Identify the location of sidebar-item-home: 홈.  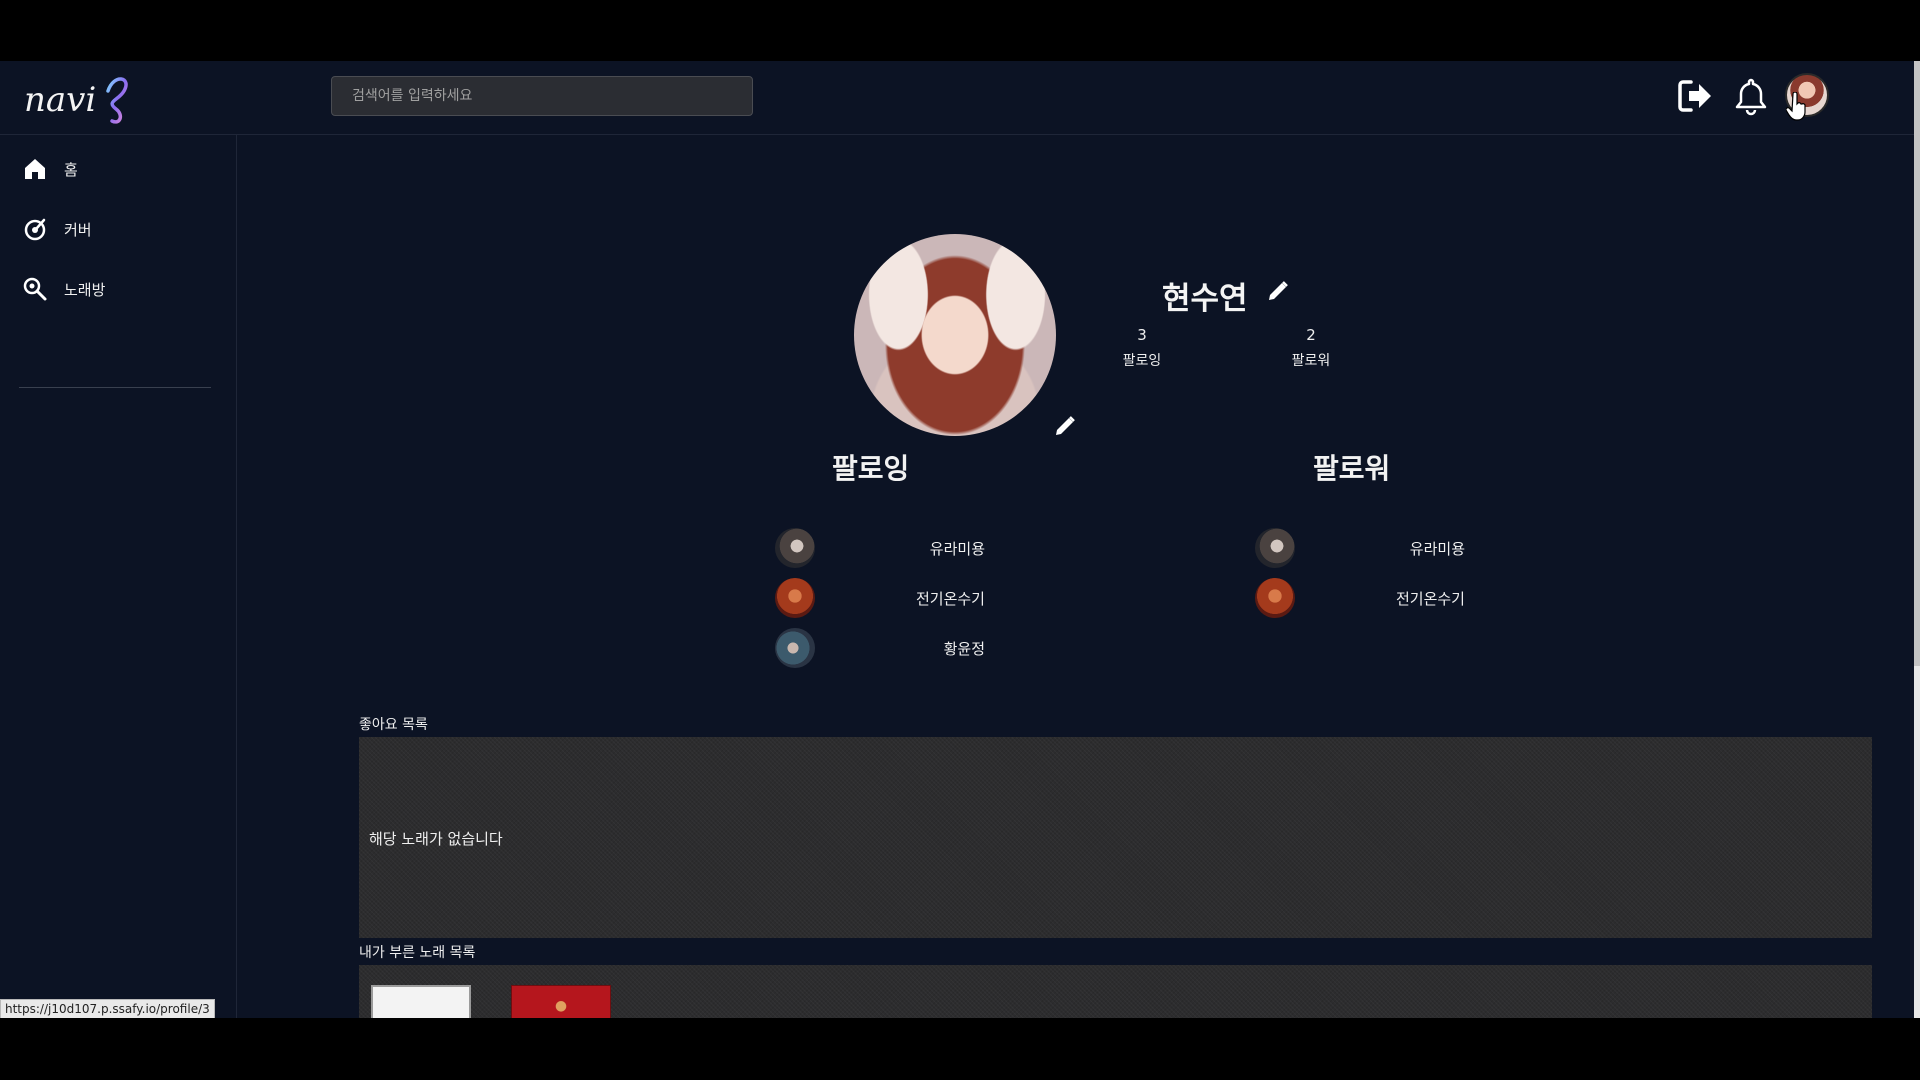
(117, 169).